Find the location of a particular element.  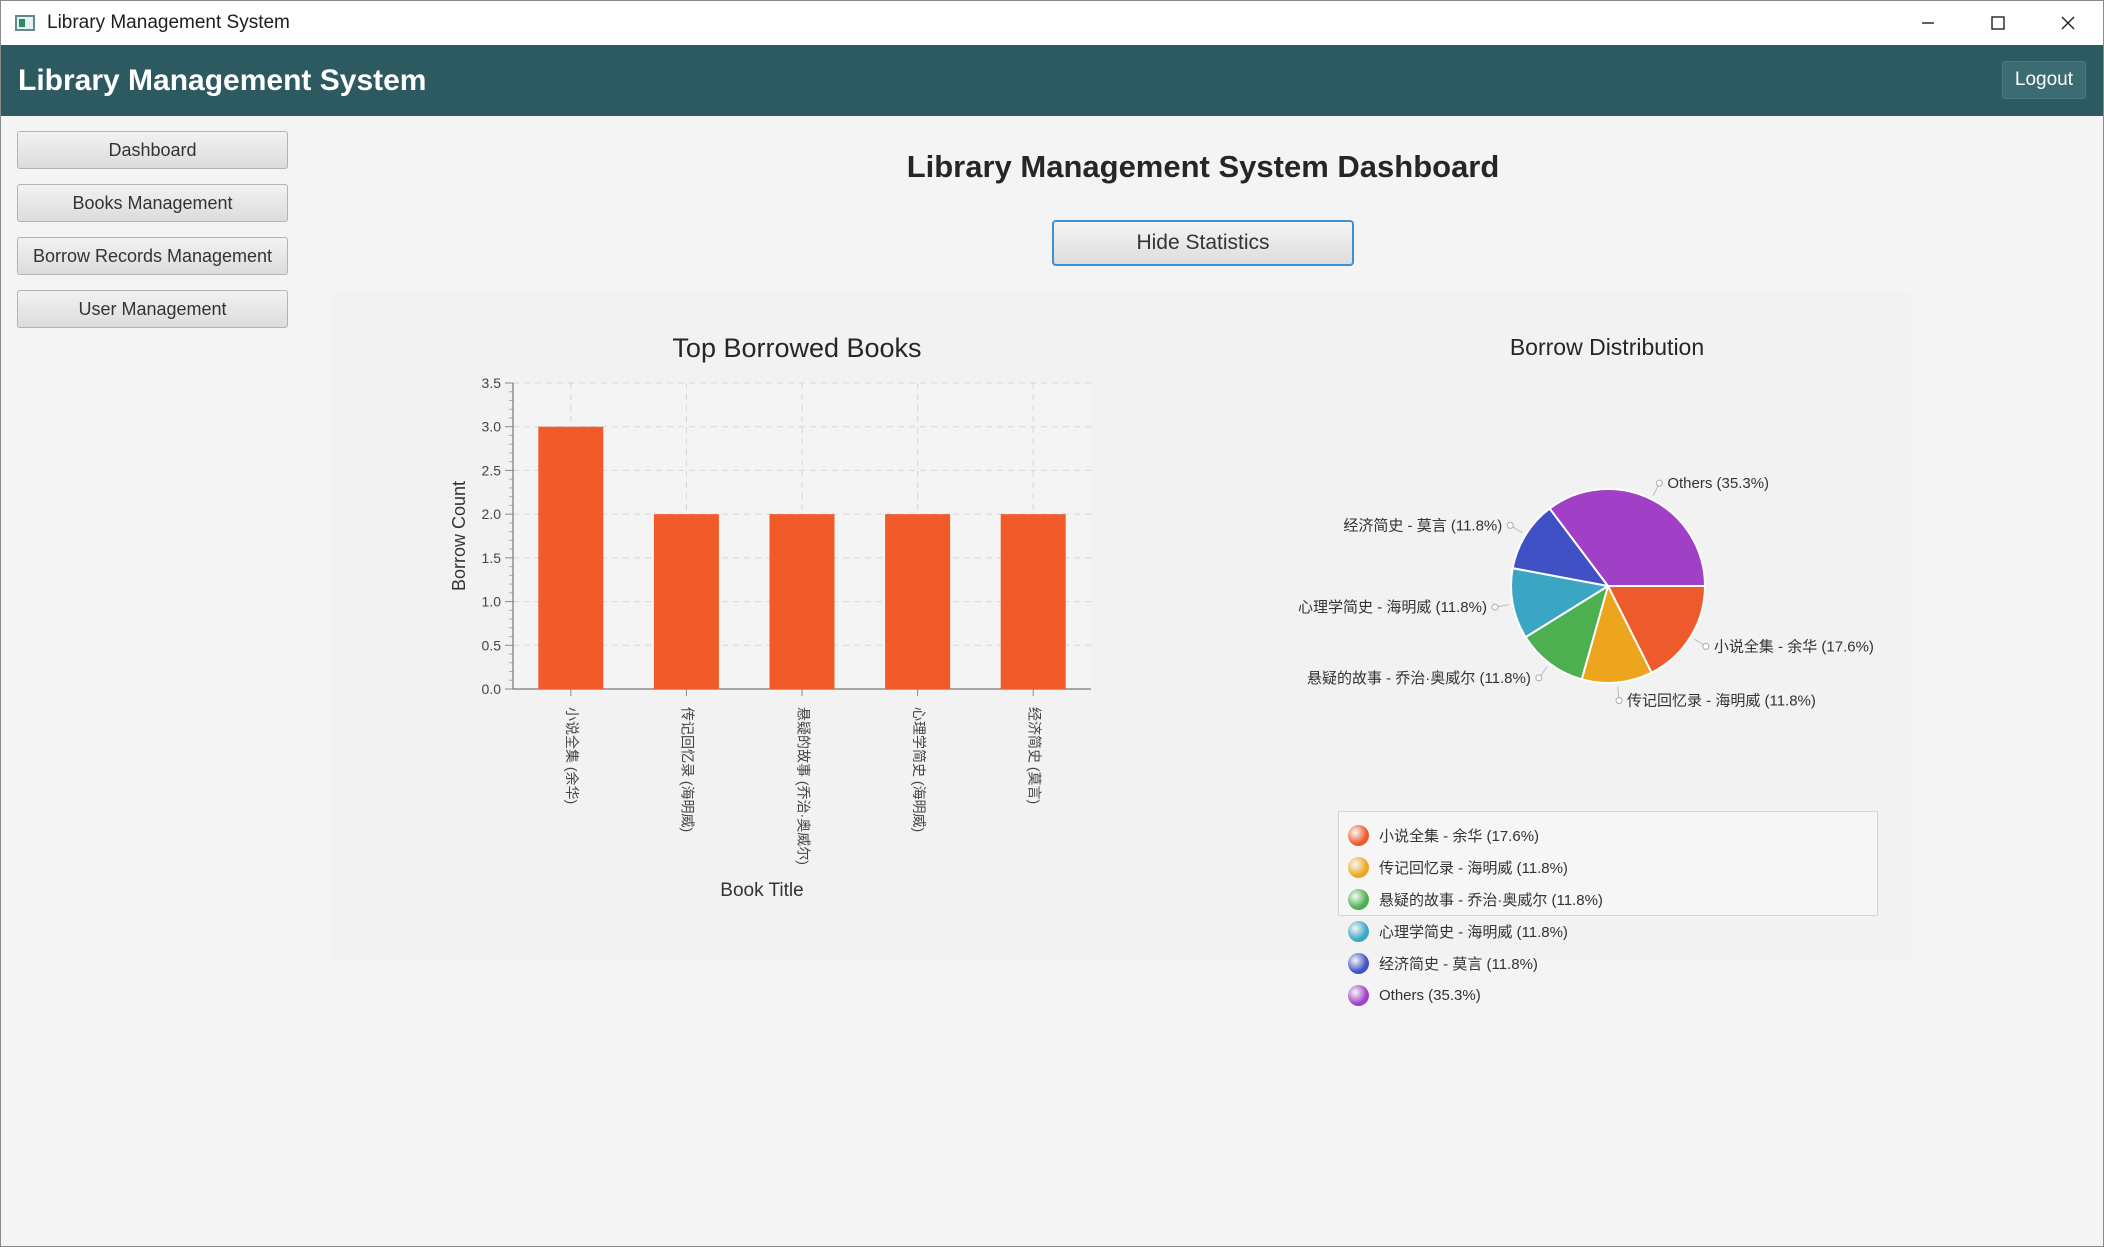

legend-item: 经济简史 - 莫言 (11.8%) is located at coordinates (1475, 963).